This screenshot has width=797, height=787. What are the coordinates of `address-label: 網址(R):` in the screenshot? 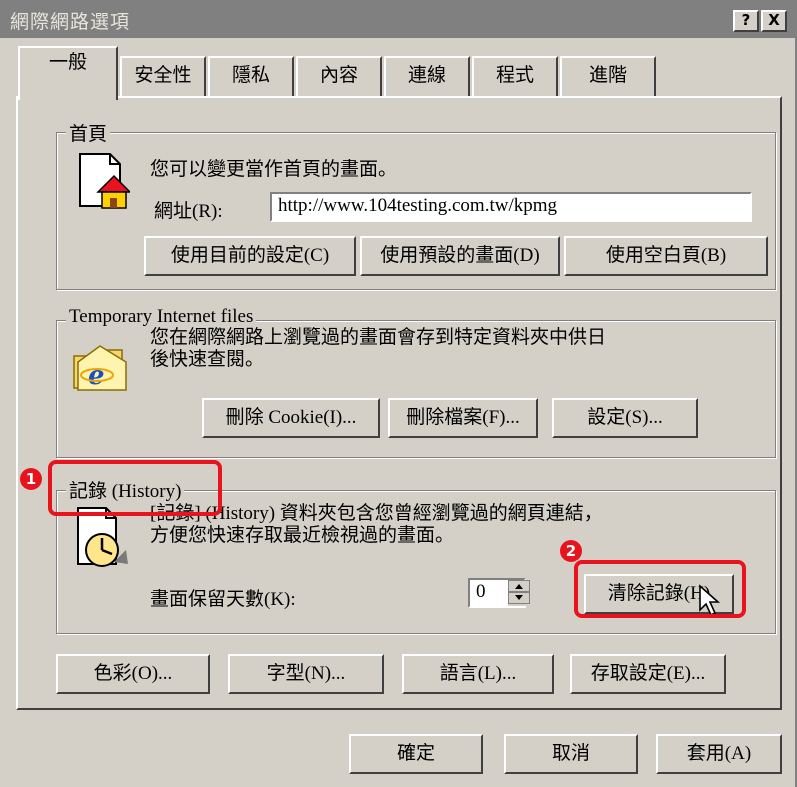 It's located at (188, 211).